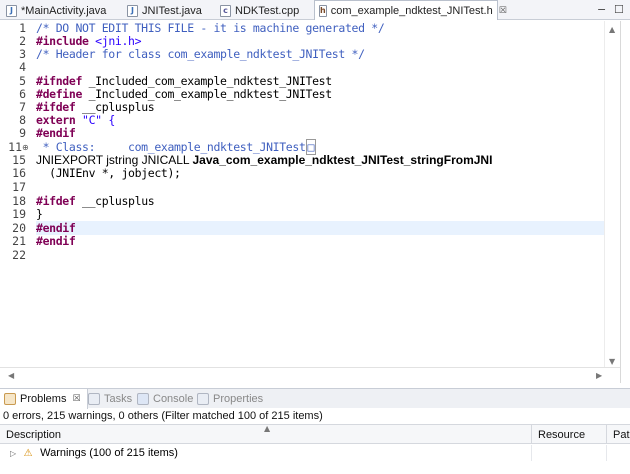 This screenshot has height=474, width=630. What do you see at coordinates (56, 120) in the screenshot?
I see `keyword: extern` at bounding box center [56, 120].